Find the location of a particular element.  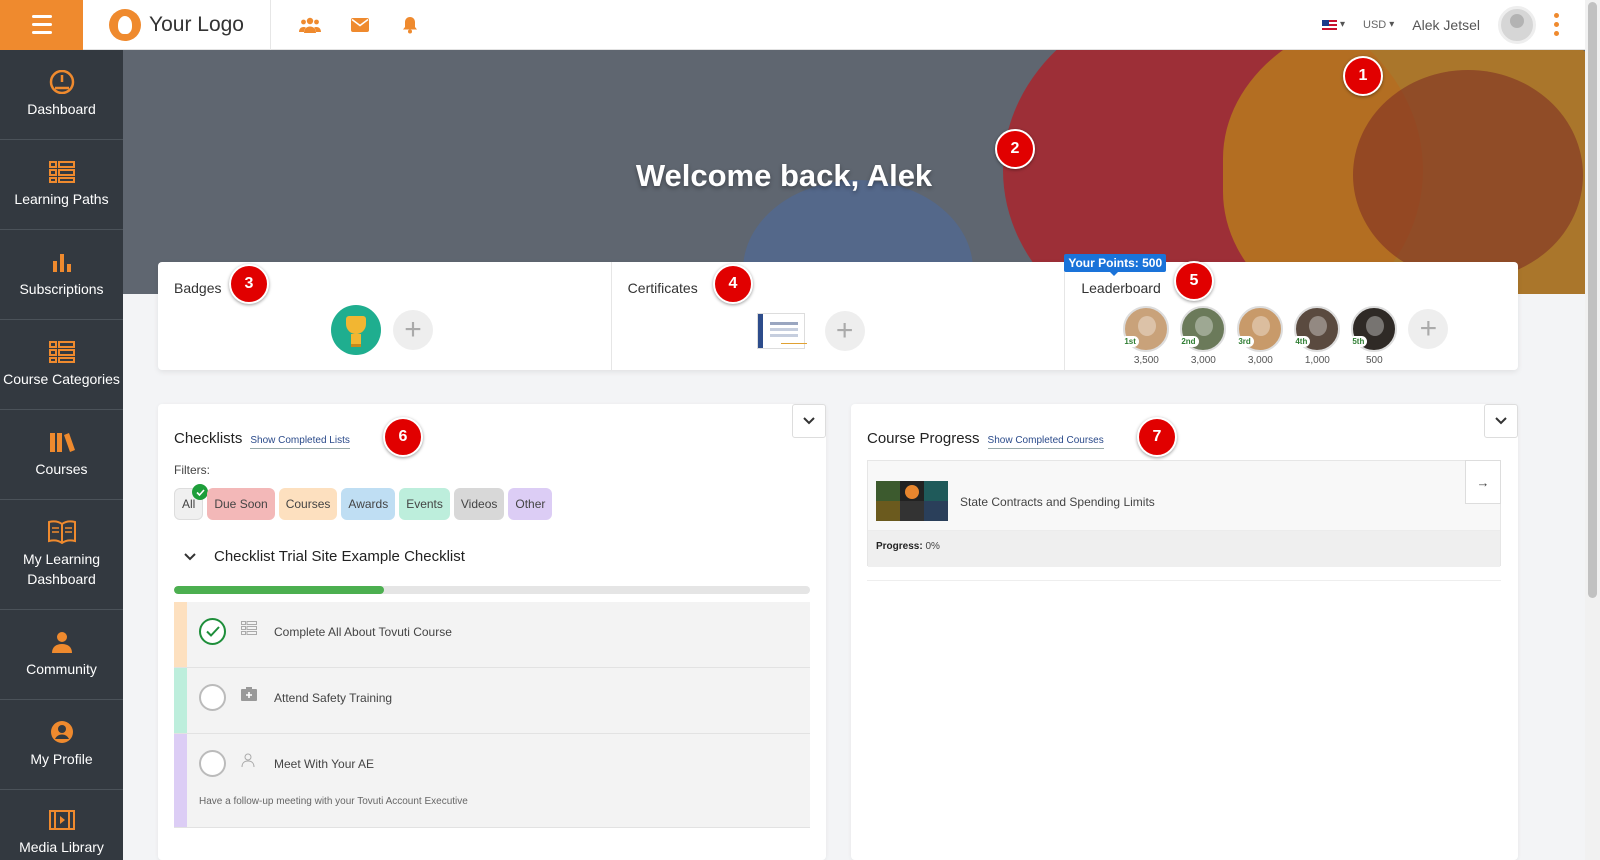

filter-chip-awards: Awards is located at coordinates (368, 504).